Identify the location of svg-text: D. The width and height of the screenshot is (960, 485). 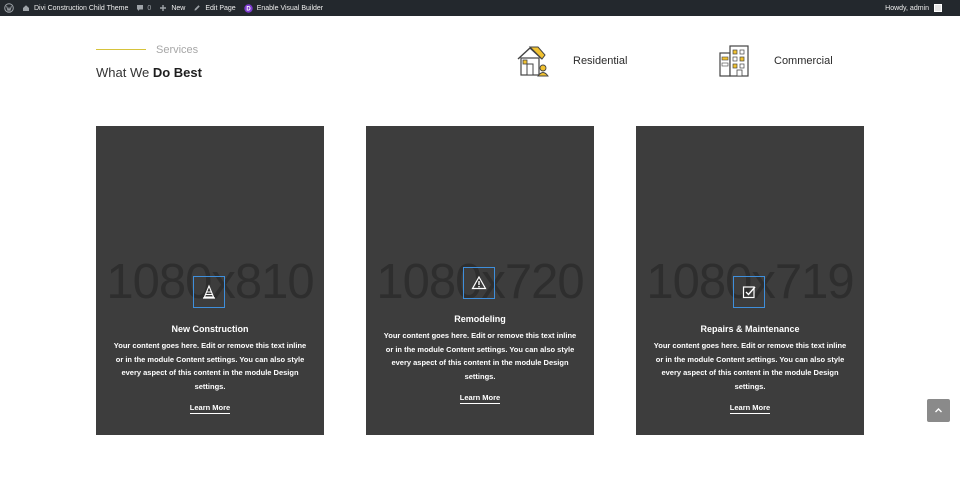
(248, 9).